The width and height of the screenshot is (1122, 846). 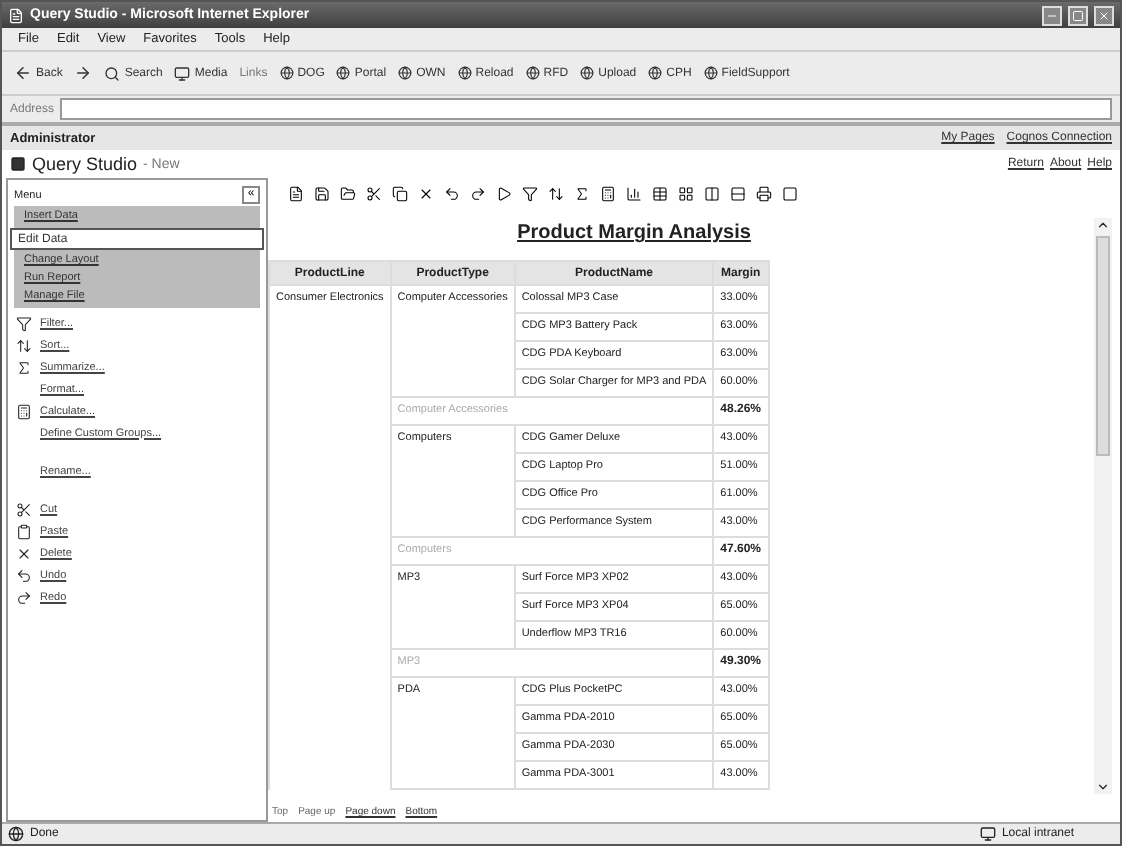 What do you see at coordinates (790, 194) in the screenshot?
I see `square-icon` at bounding box center [790, 194].